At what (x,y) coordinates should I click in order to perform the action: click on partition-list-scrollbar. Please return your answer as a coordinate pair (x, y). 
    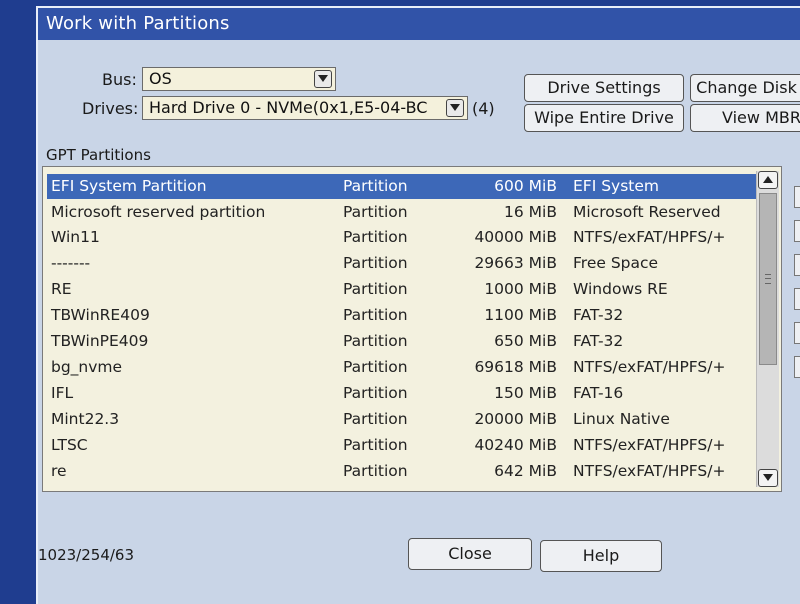
    Looking at the image, I should click on (767, 329).